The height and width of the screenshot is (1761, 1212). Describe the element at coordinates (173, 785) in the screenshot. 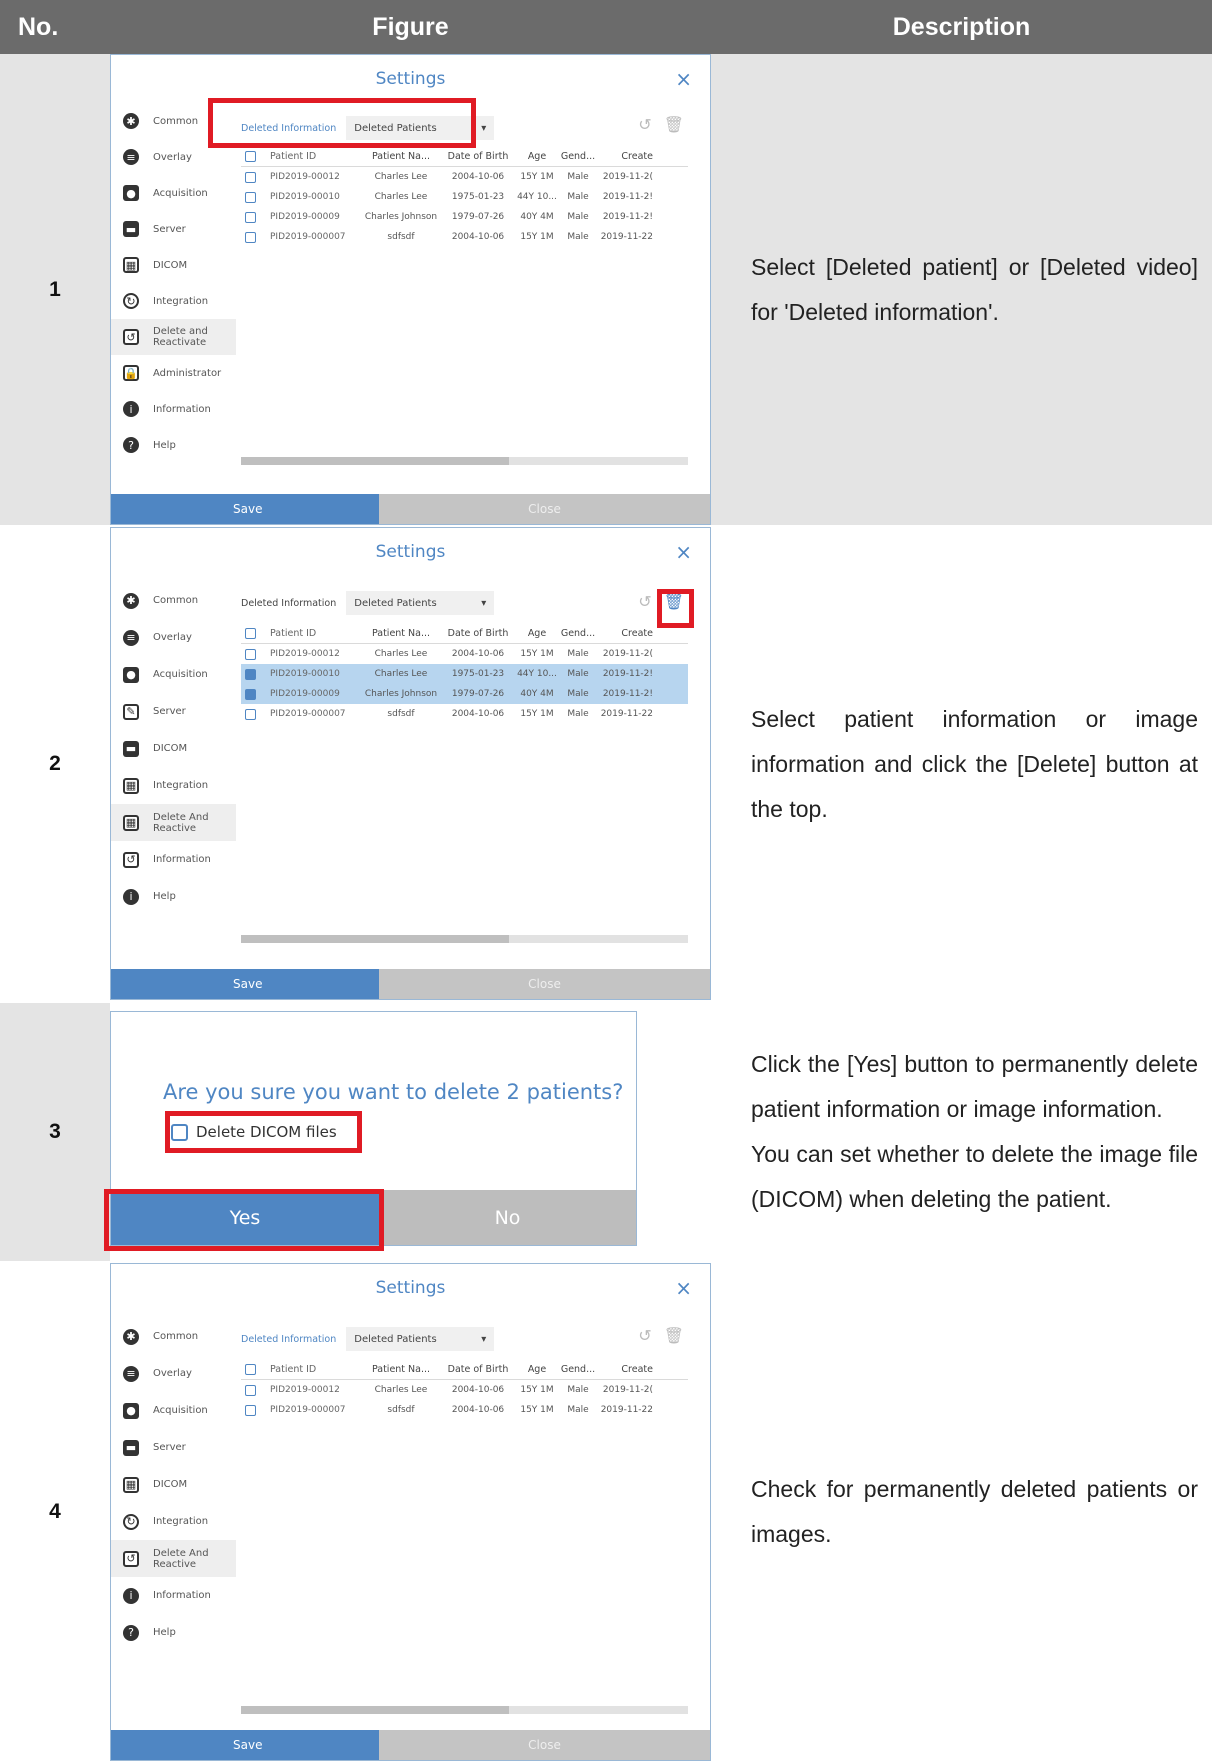

I see `sidebar-item-integration: ▦ Integration` at that location.